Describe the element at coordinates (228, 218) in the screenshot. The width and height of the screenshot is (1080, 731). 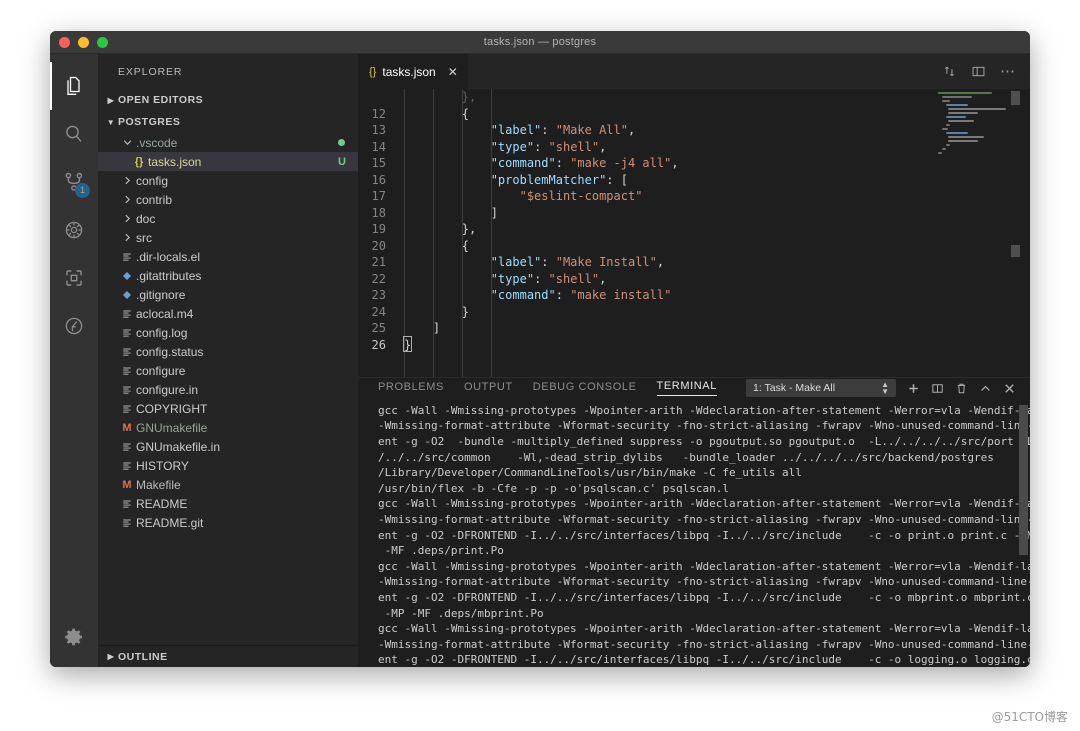
I see `tree-item-doc: doc` at that location.